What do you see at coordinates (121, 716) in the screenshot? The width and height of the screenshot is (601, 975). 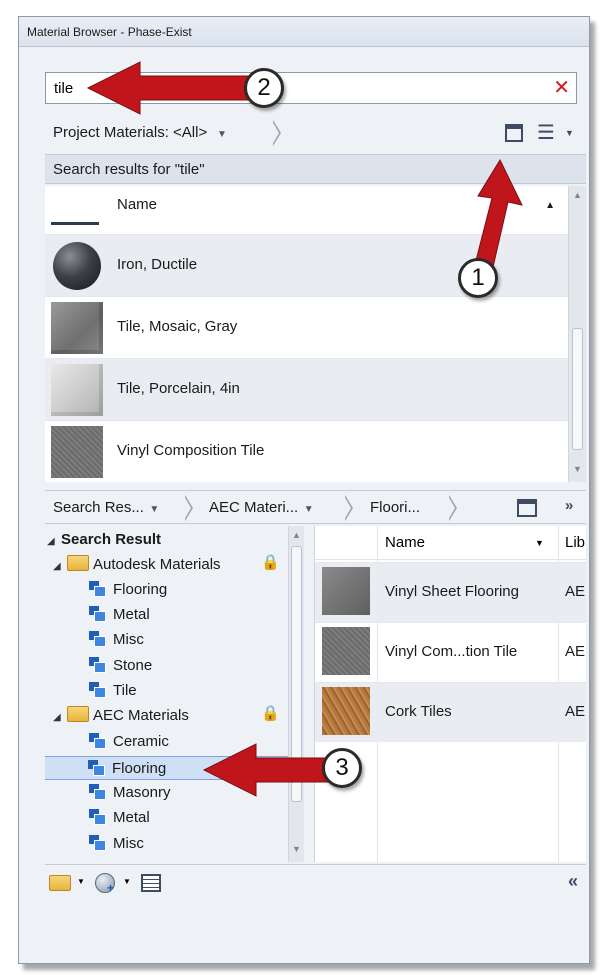 I see `tree-library-aec: ◢ AEC Materials` at bounding box center [121, 716].